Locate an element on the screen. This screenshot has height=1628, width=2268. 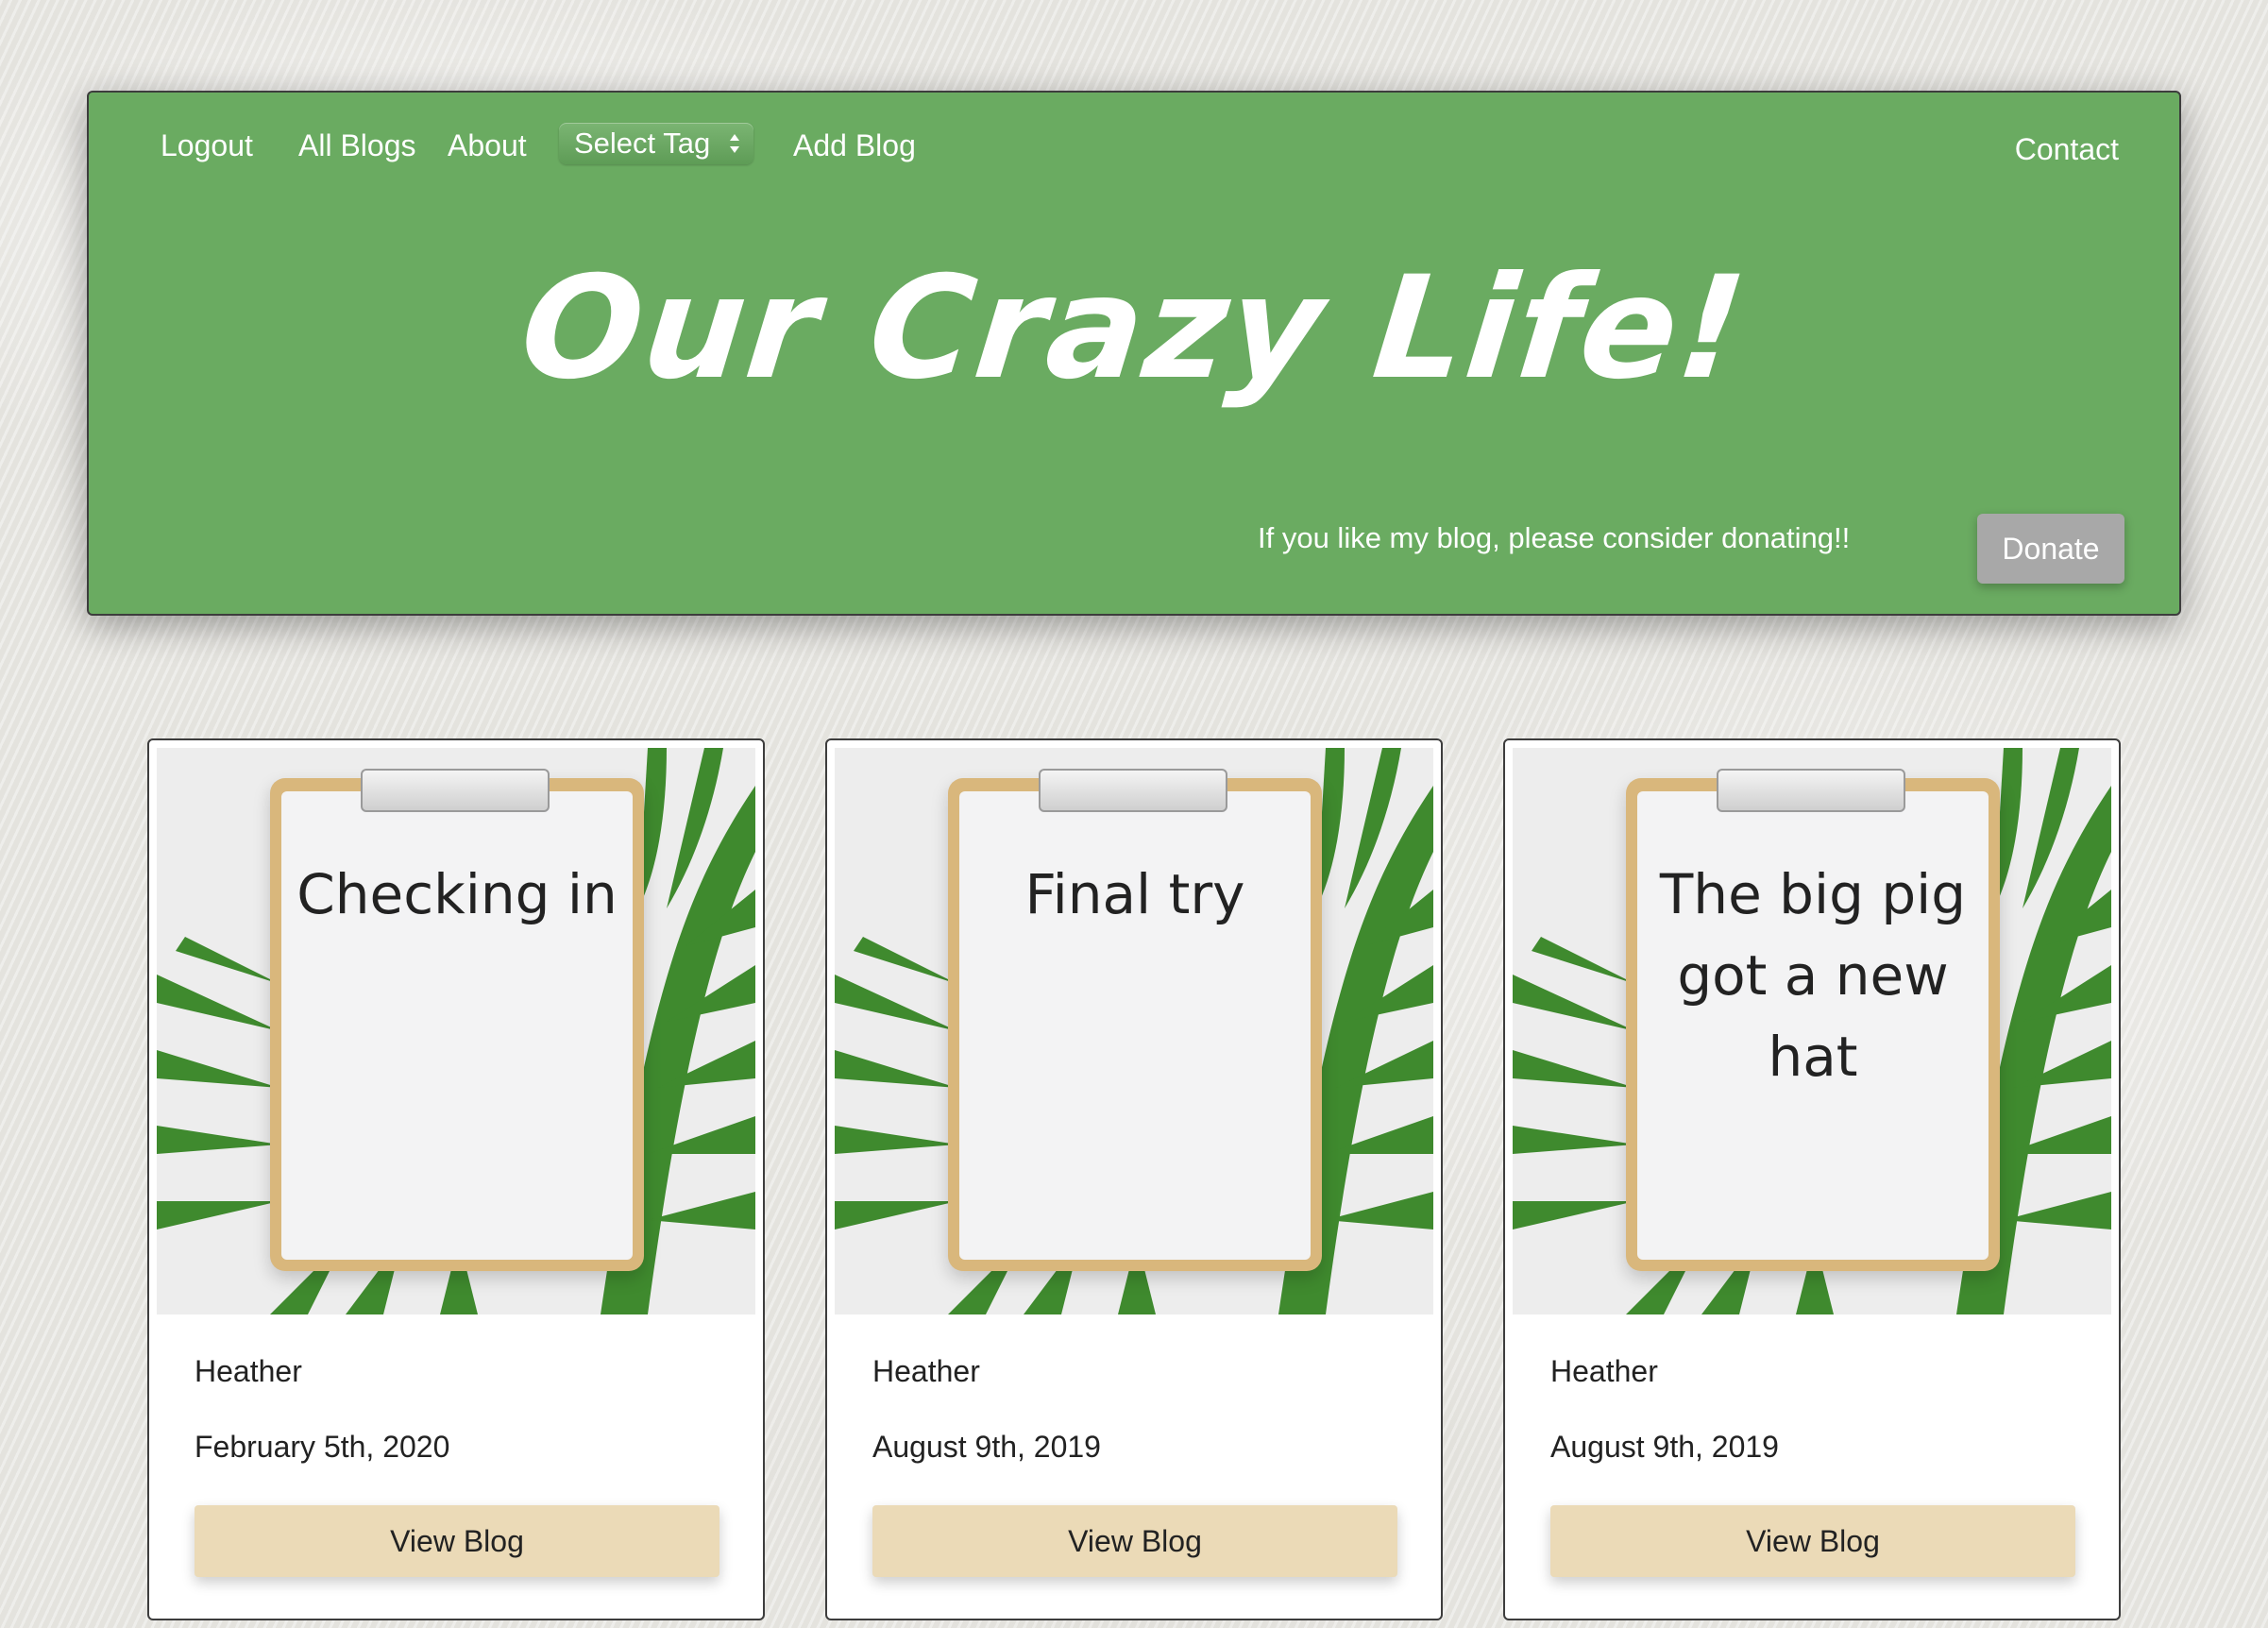
blog-title: Final try is located at coordinates (1134, 894).